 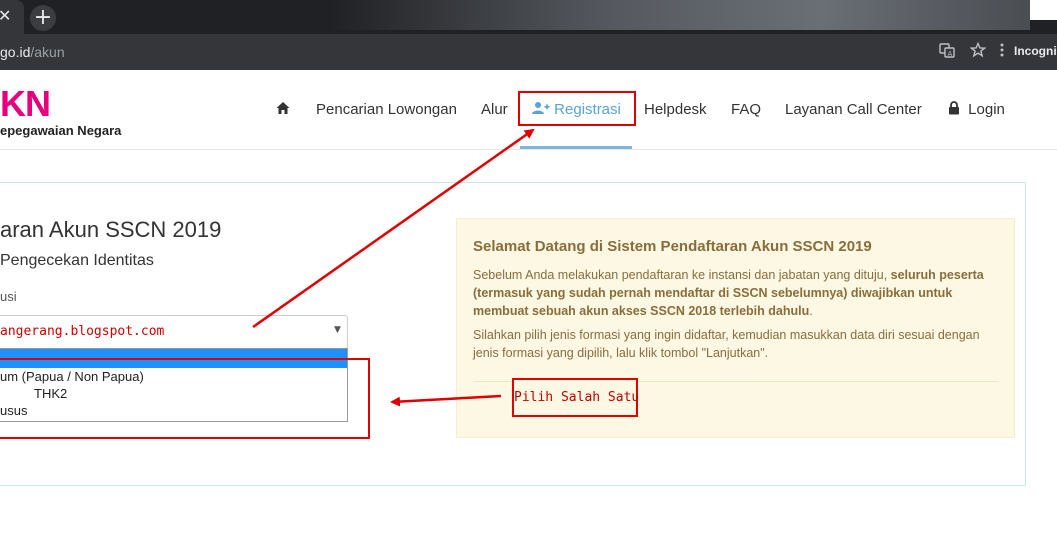 I want to click on new-tab-button: +, so click(x=43, y=18).